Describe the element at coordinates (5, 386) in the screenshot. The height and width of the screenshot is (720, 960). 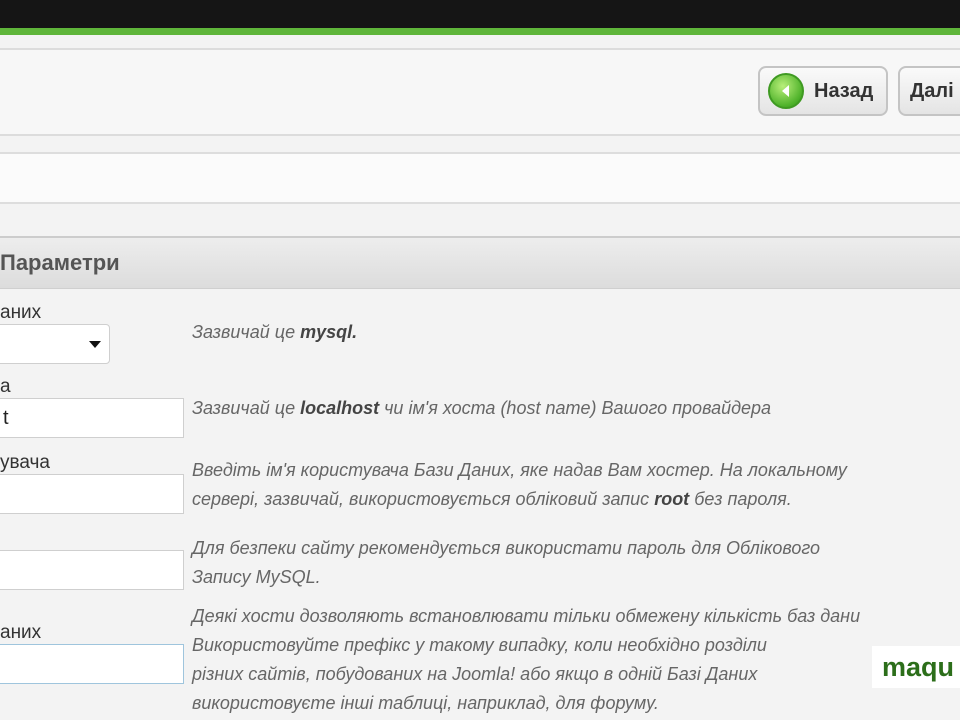
I see `host-label: а` at that location.